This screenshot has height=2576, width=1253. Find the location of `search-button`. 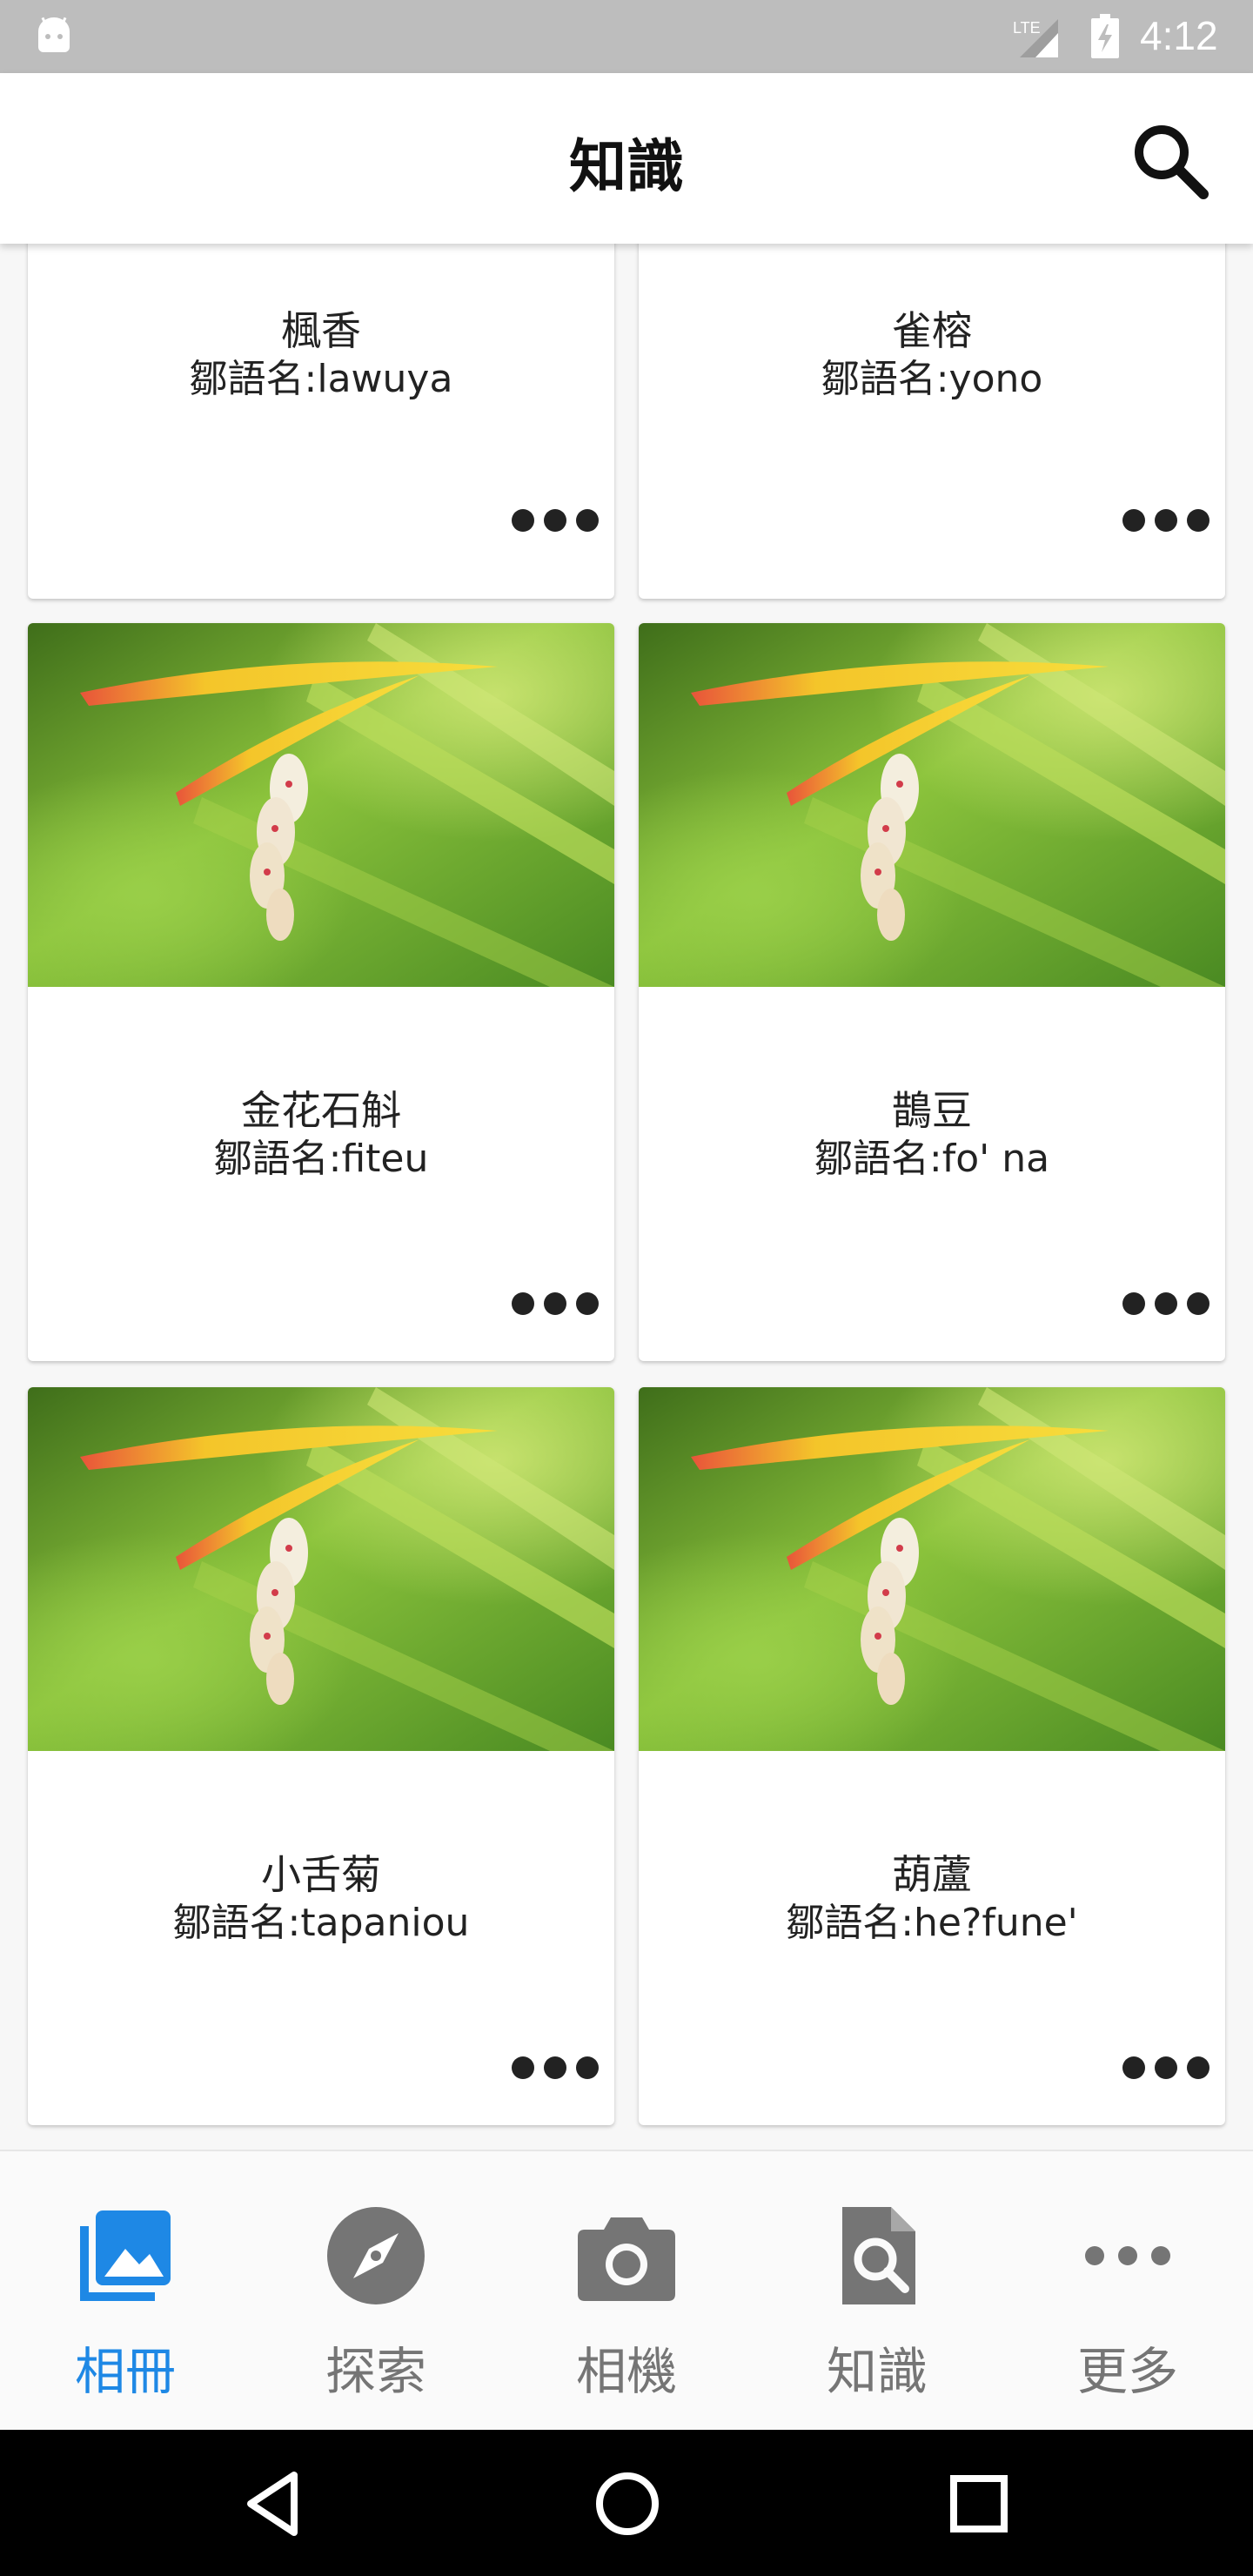

search-button is located at coordinates (1170, 161).